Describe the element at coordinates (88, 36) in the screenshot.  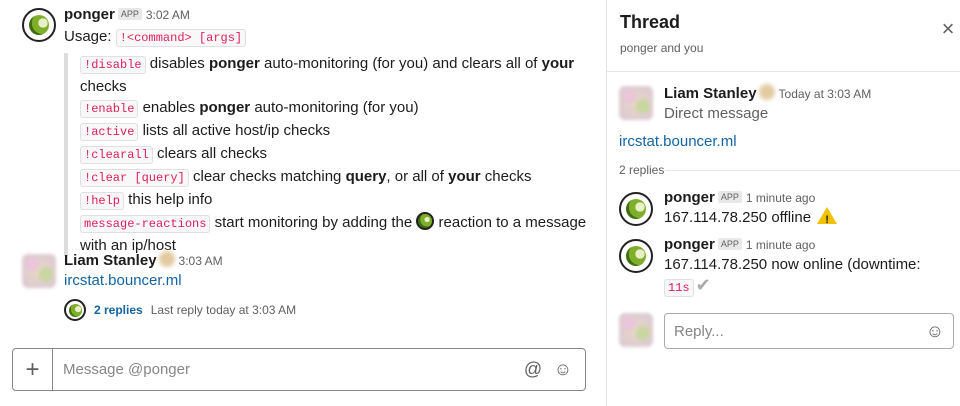
I see `usage-label: Usage:` at that location.